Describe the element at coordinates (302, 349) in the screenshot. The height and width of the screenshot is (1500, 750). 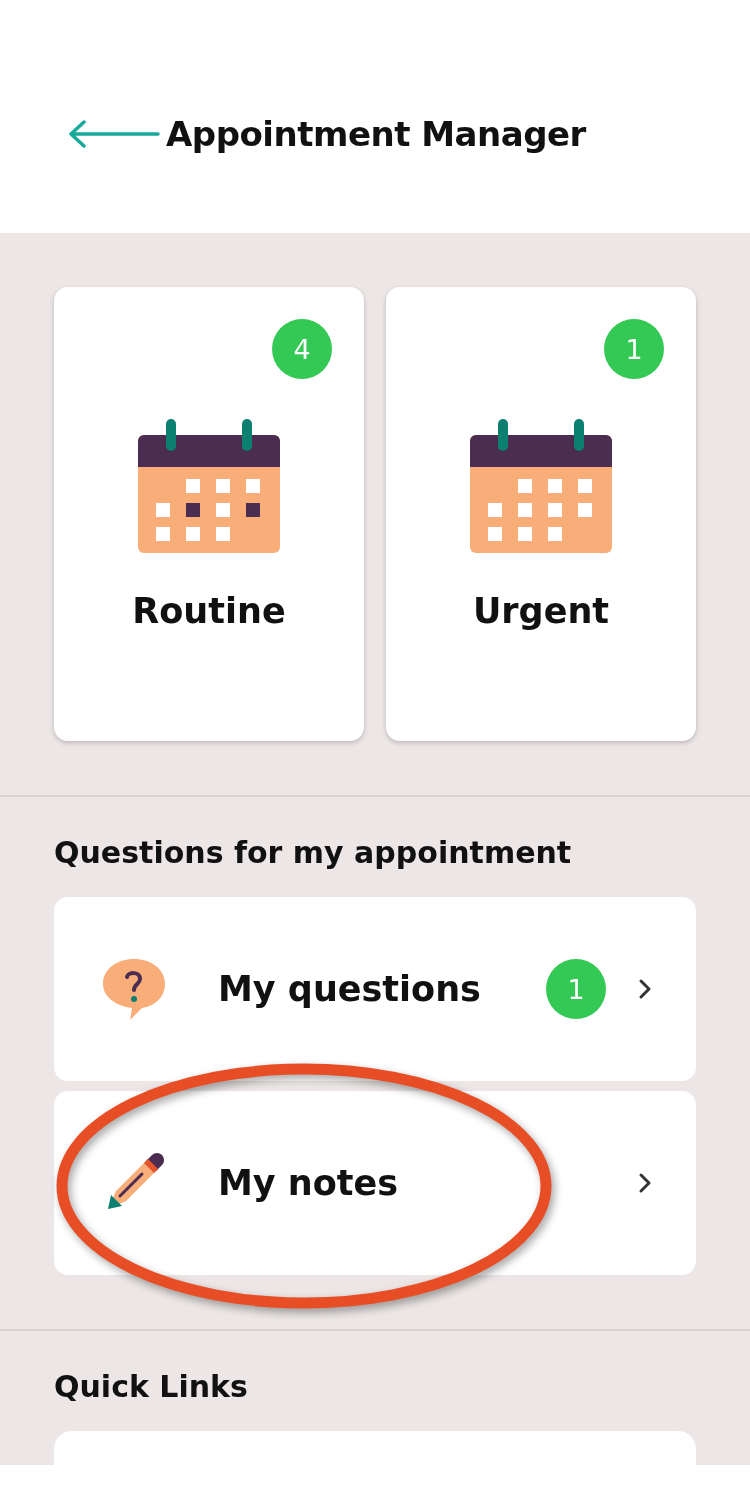
I see `count-badge: 4` at that location.